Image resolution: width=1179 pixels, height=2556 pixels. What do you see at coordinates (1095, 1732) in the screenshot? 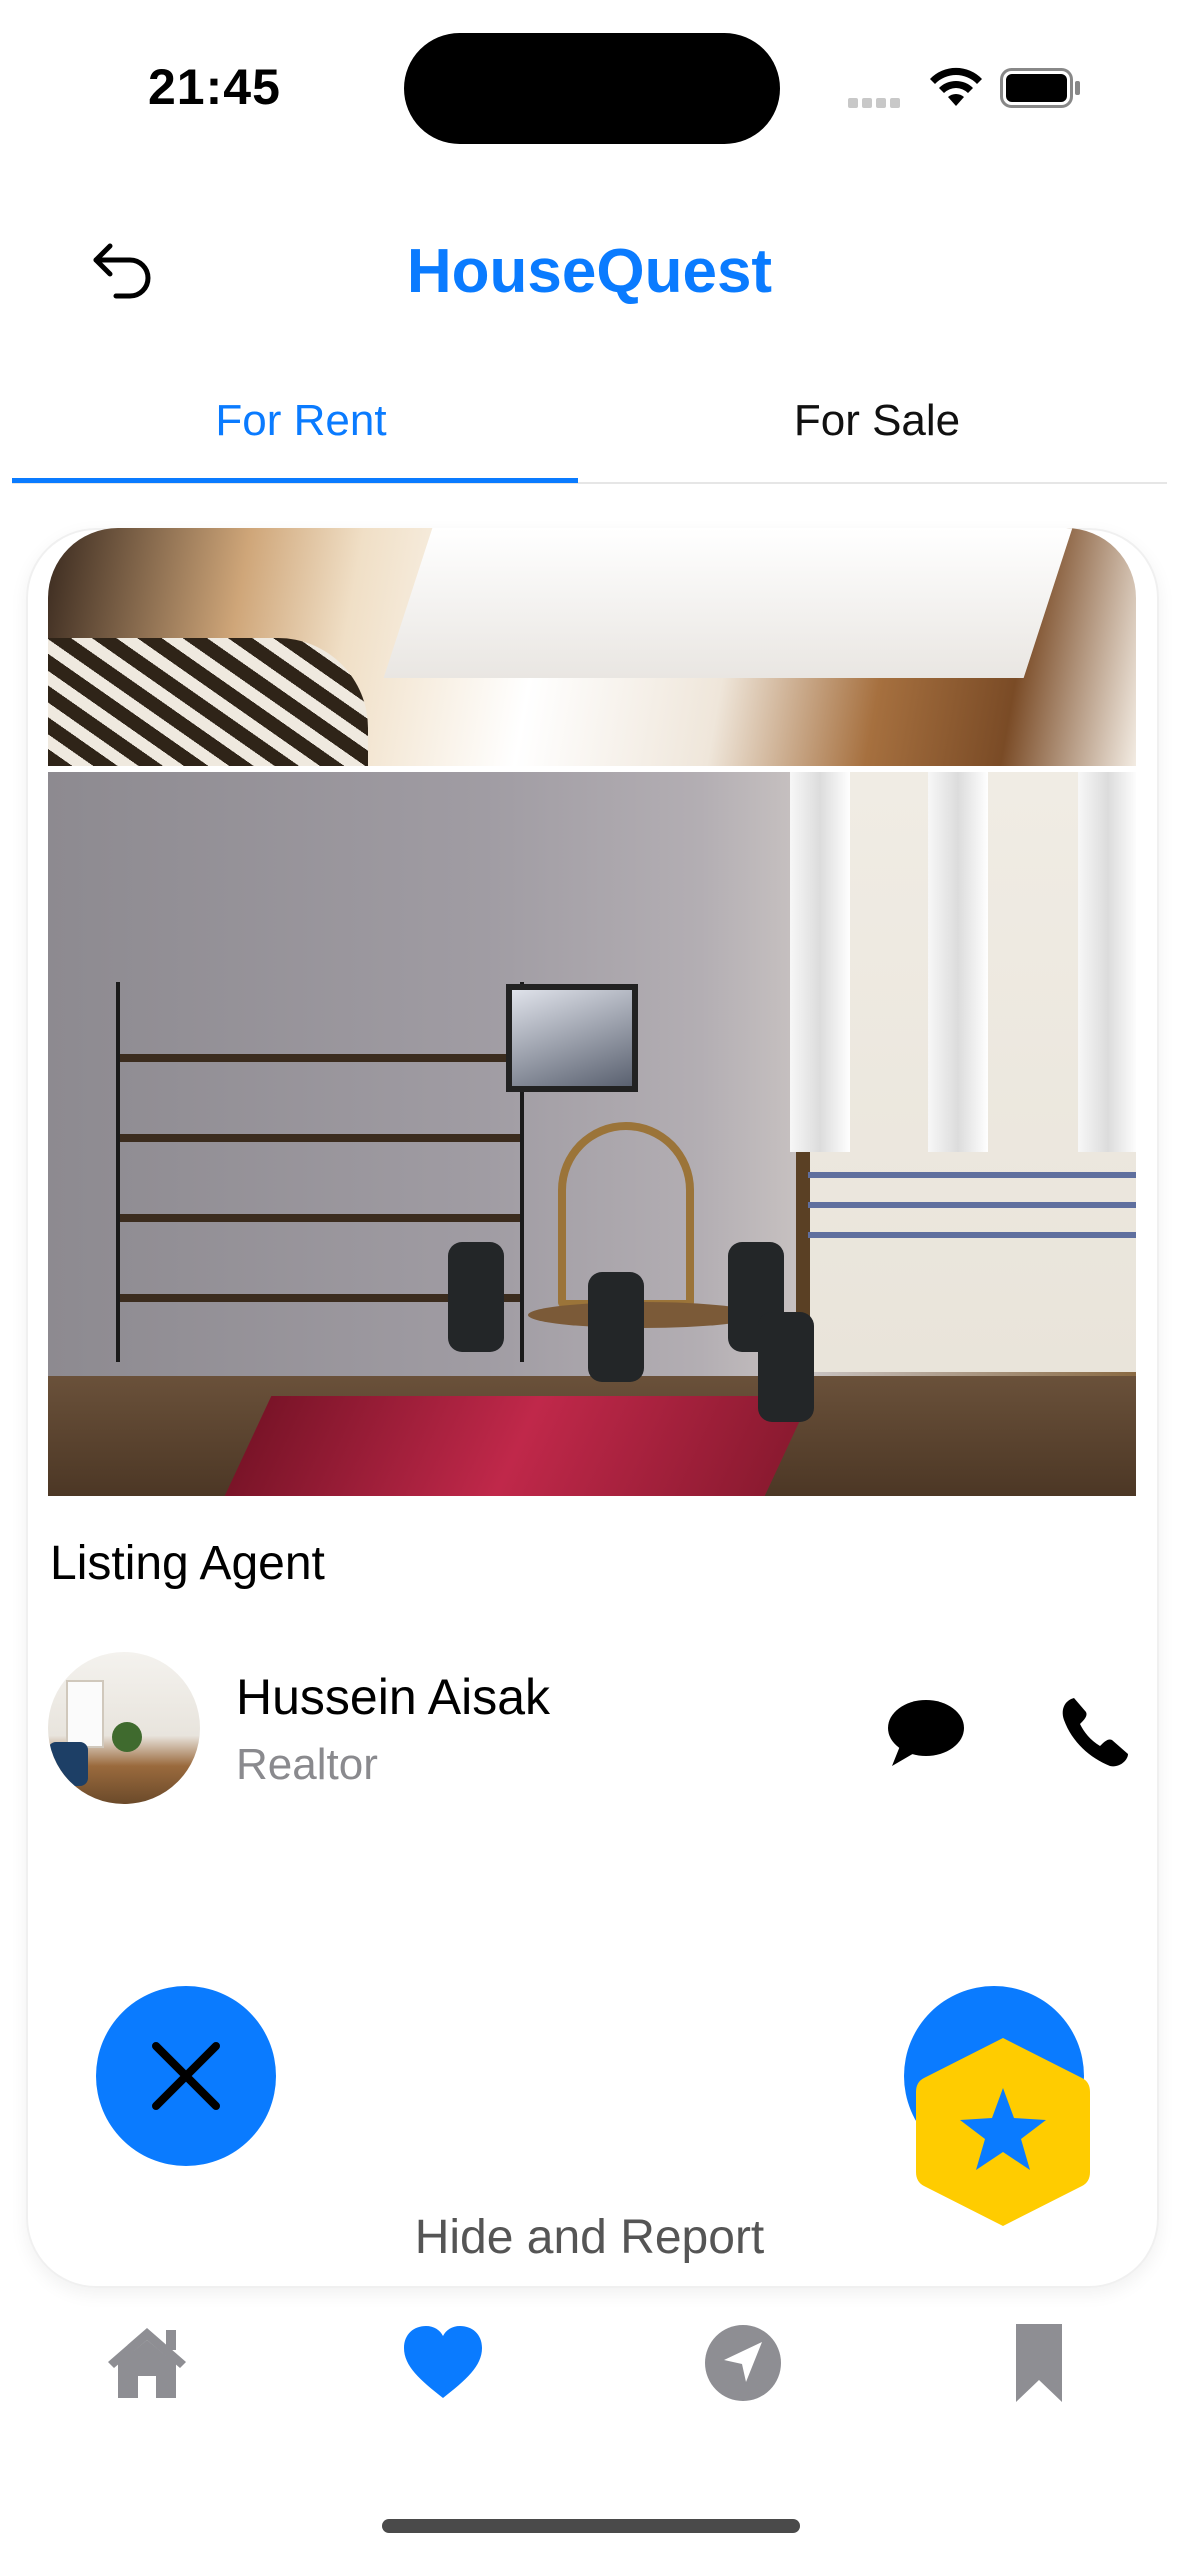
I see `phone-icon` at bounding box center [1095, 1732].